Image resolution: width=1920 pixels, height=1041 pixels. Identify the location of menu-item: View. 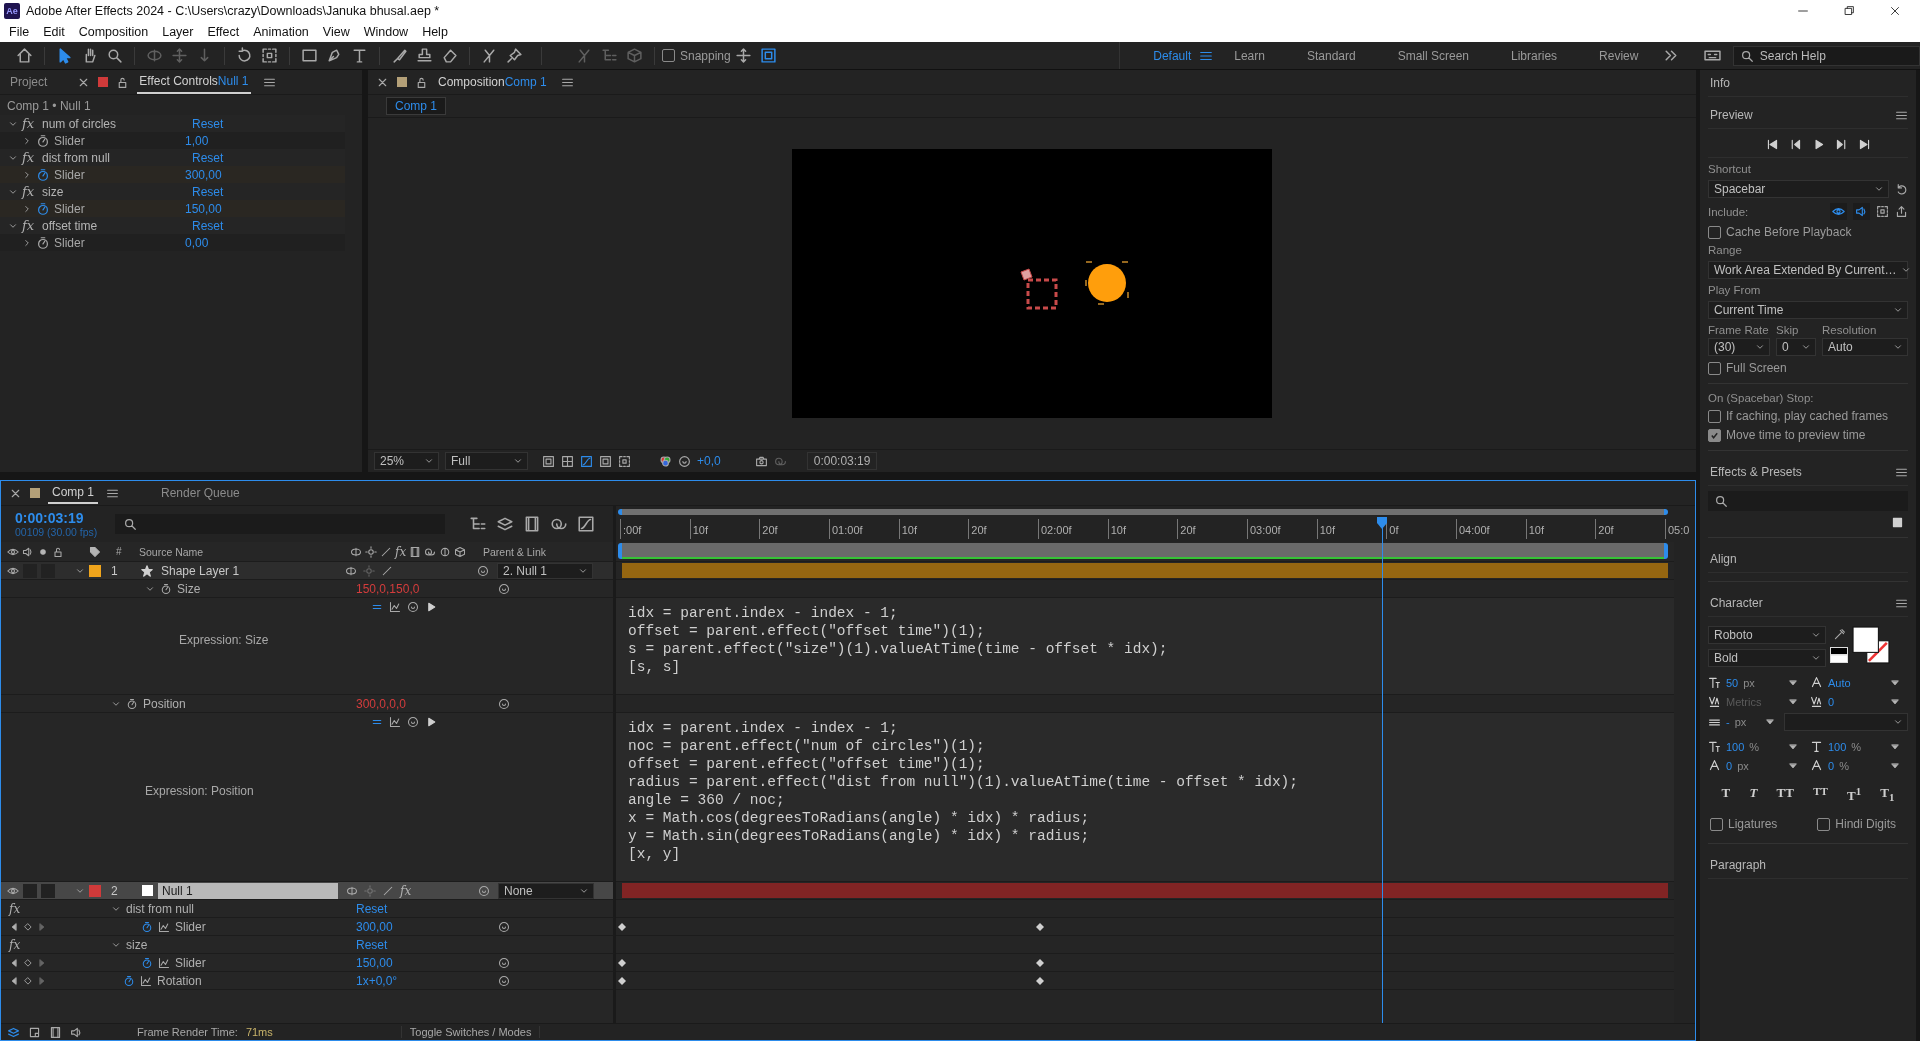
(336, 32).